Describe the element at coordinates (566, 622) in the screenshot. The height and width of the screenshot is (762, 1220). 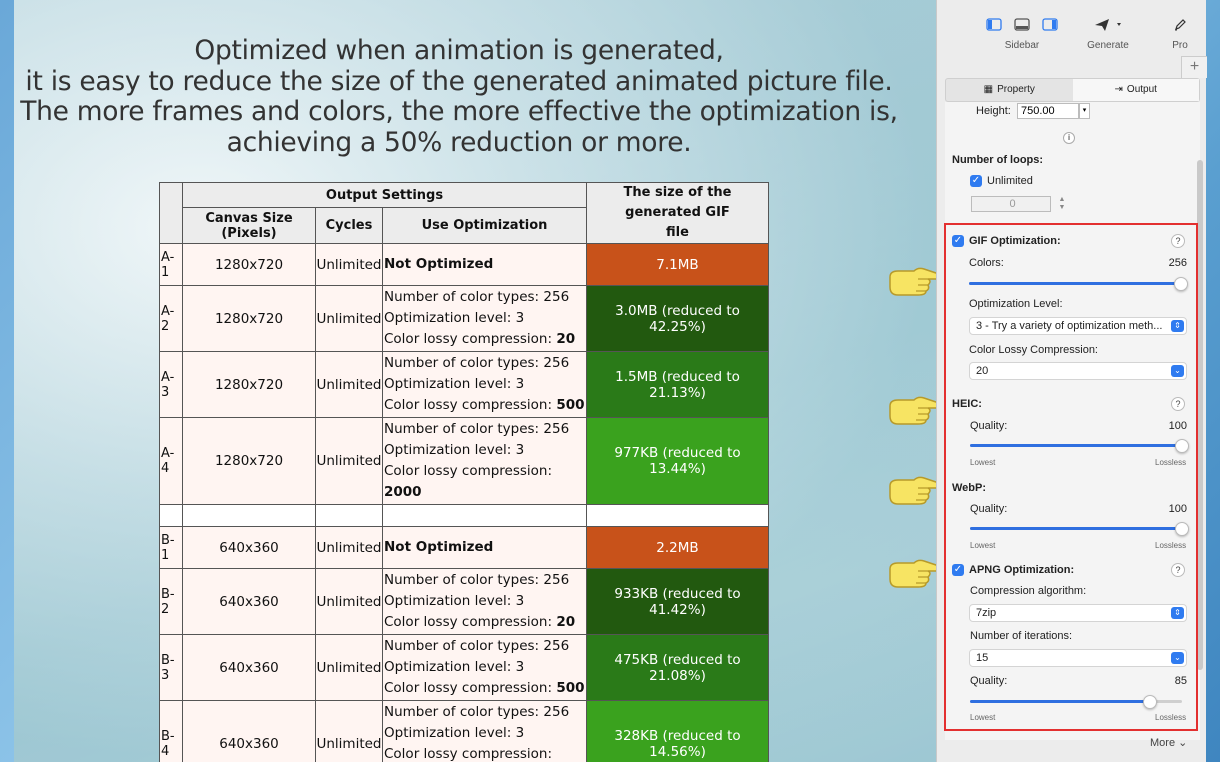
I see `lossy-value-text: 20` at that location.